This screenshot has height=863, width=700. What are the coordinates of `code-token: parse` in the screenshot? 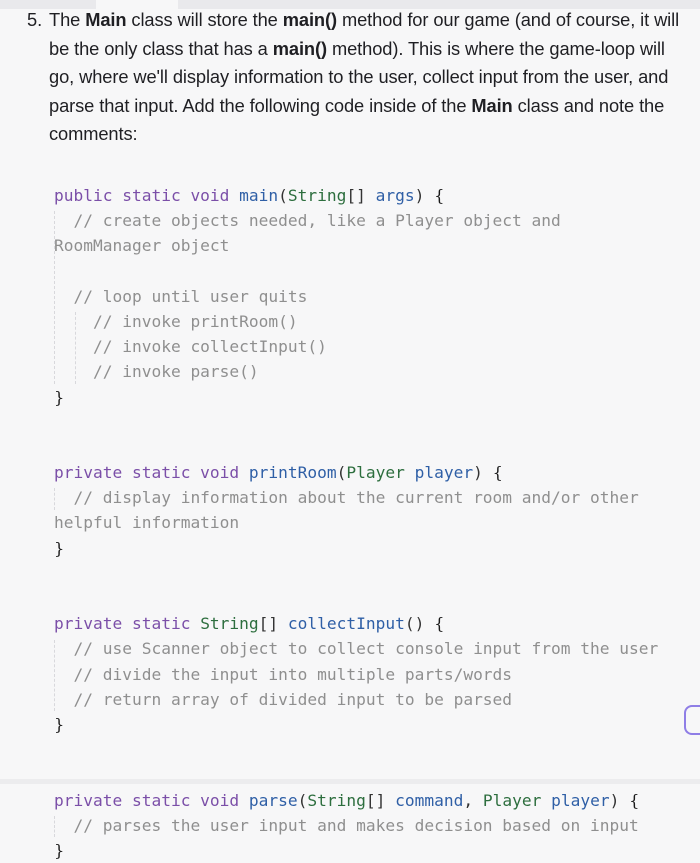 It's located at (273, 800).